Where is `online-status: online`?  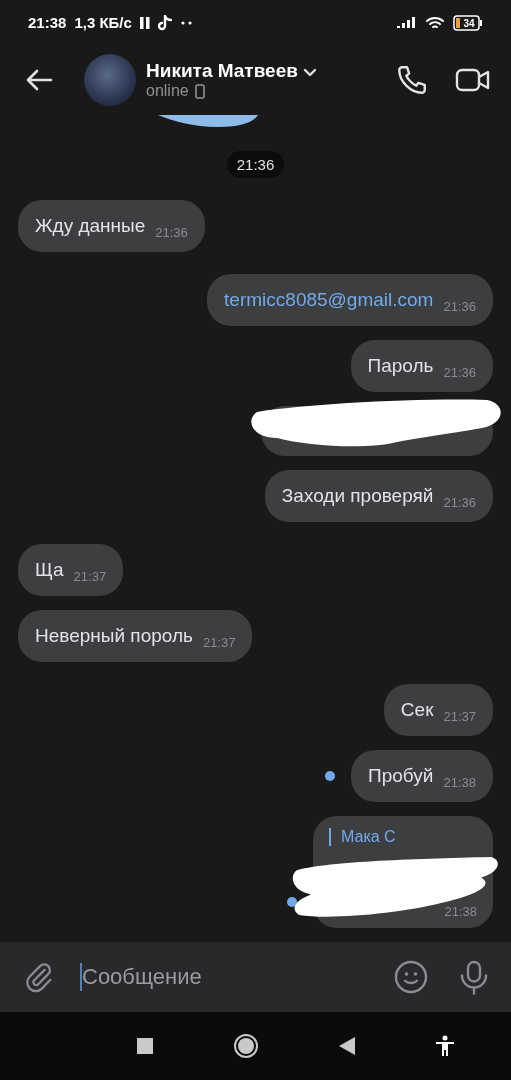
online-status: online is located at coordinates (167, 91).